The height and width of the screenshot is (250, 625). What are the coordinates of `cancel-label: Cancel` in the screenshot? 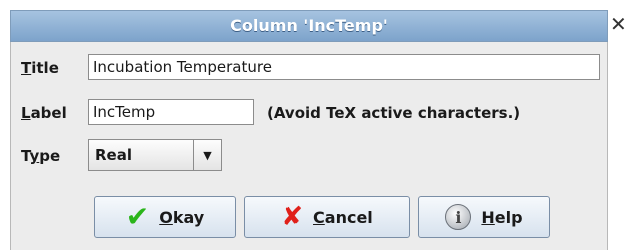 It's located at (343, 217).